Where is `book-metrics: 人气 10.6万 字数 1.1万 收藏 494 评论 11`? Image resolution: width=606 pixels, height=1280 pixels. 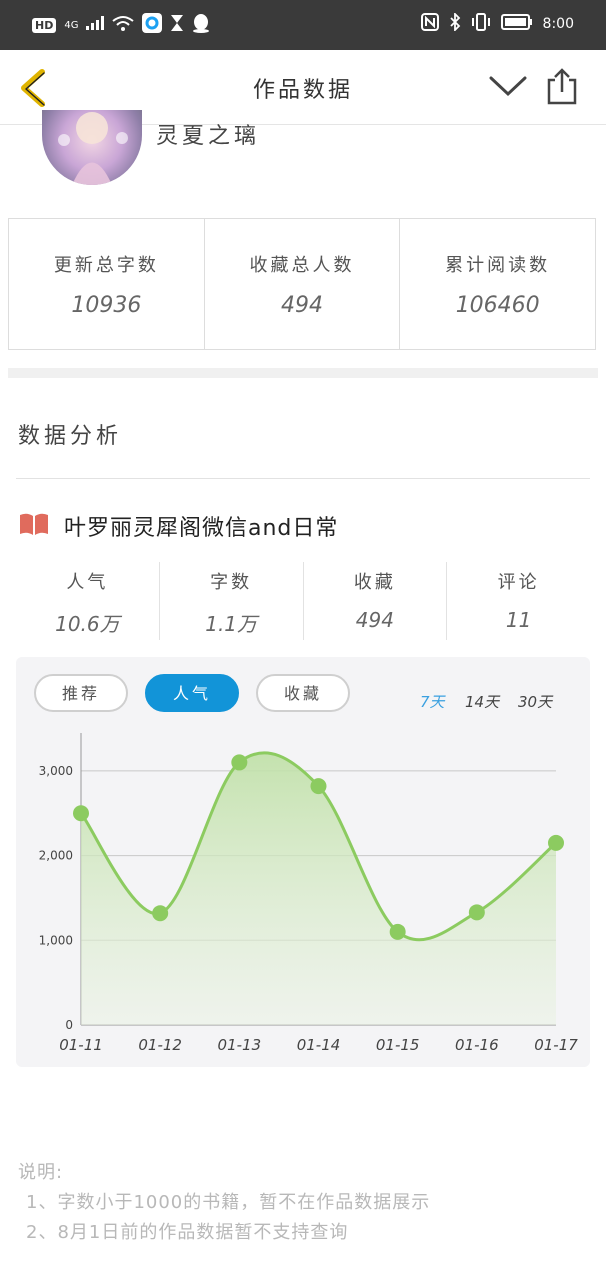
book-metrics: 人气 10.6万 字数 1.1万 收藏 494 评论 11 is located at coordinates (303, 601).